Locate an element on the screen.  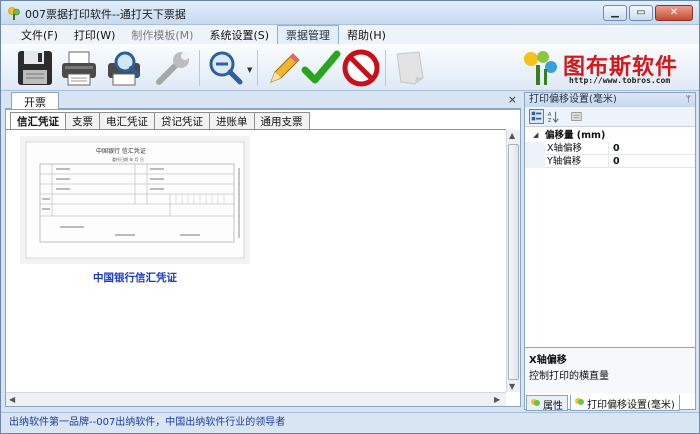
property-name: X轴偏移 is located at coordinates (577, 148).